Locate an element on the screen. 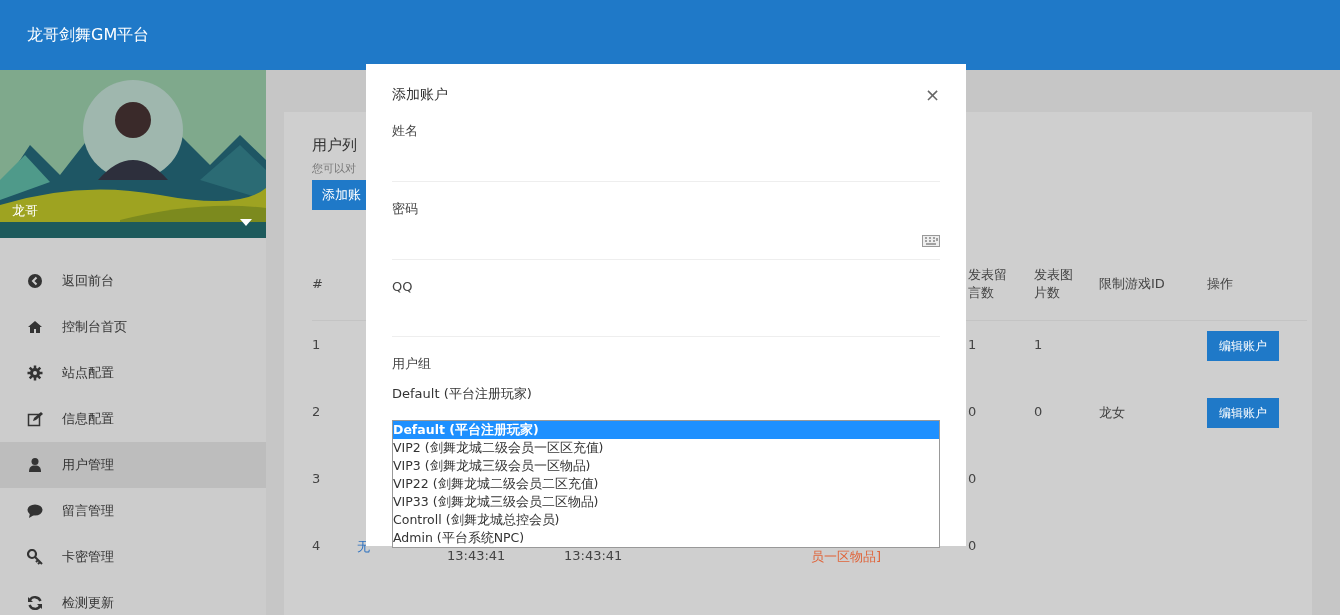 Image resolution: width=1340 pixels, height=615 pixels. group-select: Default (平台注册玩家) is located at coordinates (666, 394).